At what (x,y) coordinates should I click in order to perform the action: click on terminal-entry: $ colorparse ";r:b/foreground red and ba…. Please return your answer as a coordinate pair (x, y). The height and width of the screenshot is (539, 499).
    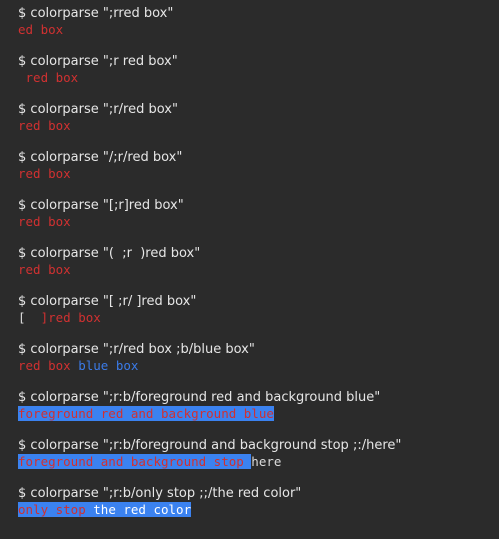
    Looking at the image, I should click on (258, 414).